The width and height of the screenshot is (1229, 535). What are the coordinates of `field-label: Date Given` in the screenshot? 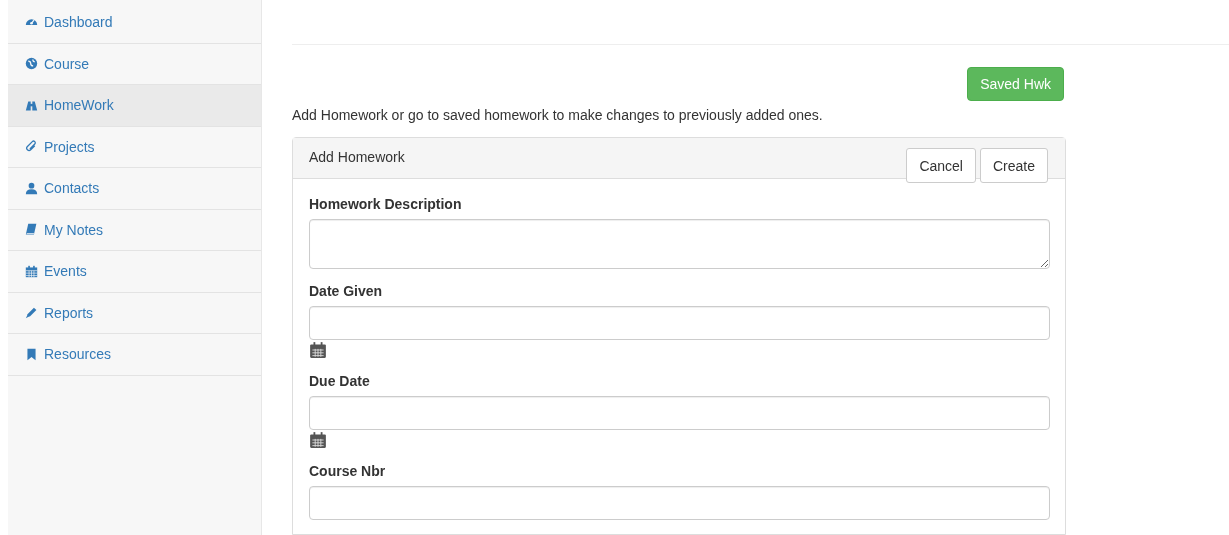 It's located at (346, 291).